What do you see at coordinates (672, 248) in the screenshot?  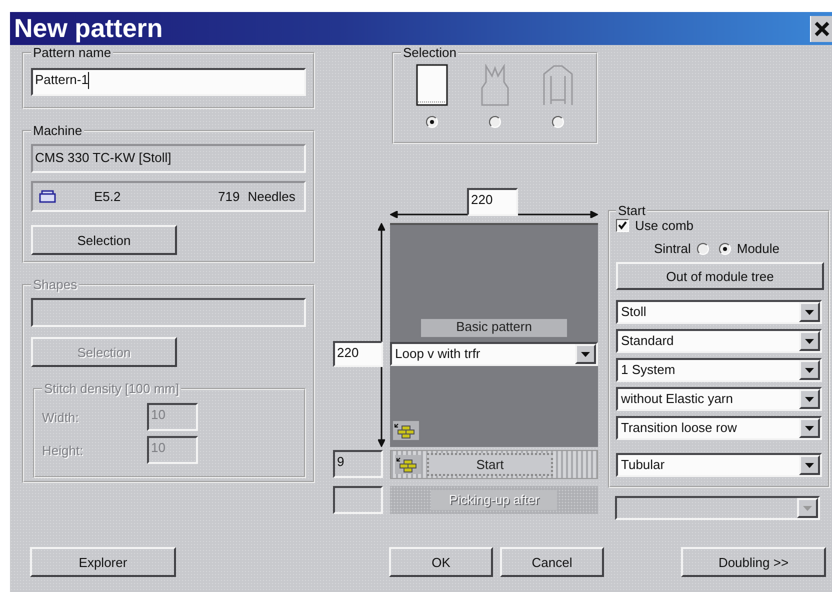 I see `sintral-label: Sintral` at bounding box center [672, 248].